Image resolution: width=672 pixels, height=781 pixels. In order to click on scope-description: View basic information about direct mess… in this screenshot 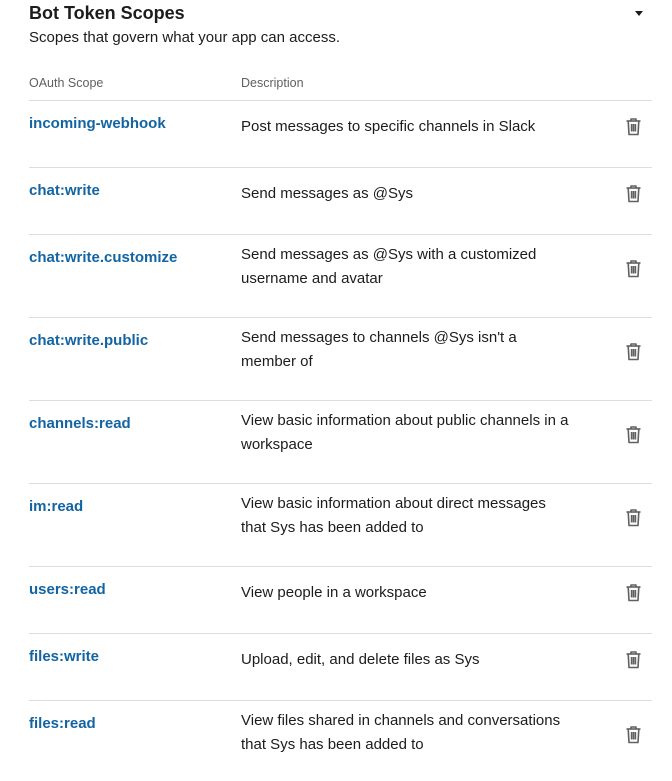, I will do `click(393, 515)`.